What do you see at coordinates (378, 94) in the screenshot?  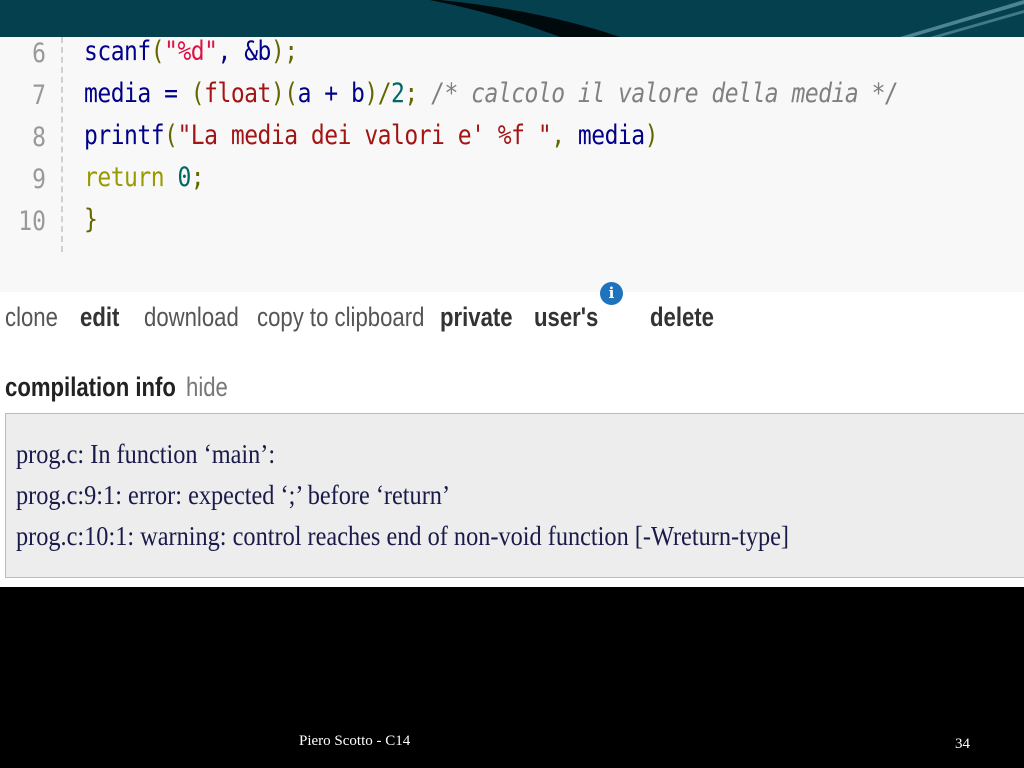 I see `code-token: )/` at bounding box center [378, 94].